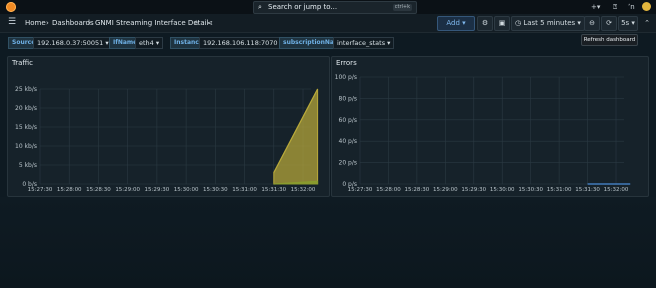 This screenshot has width=656, height=288. I want to click on y-tick-label: 5 kb/s, so click(28, 165).